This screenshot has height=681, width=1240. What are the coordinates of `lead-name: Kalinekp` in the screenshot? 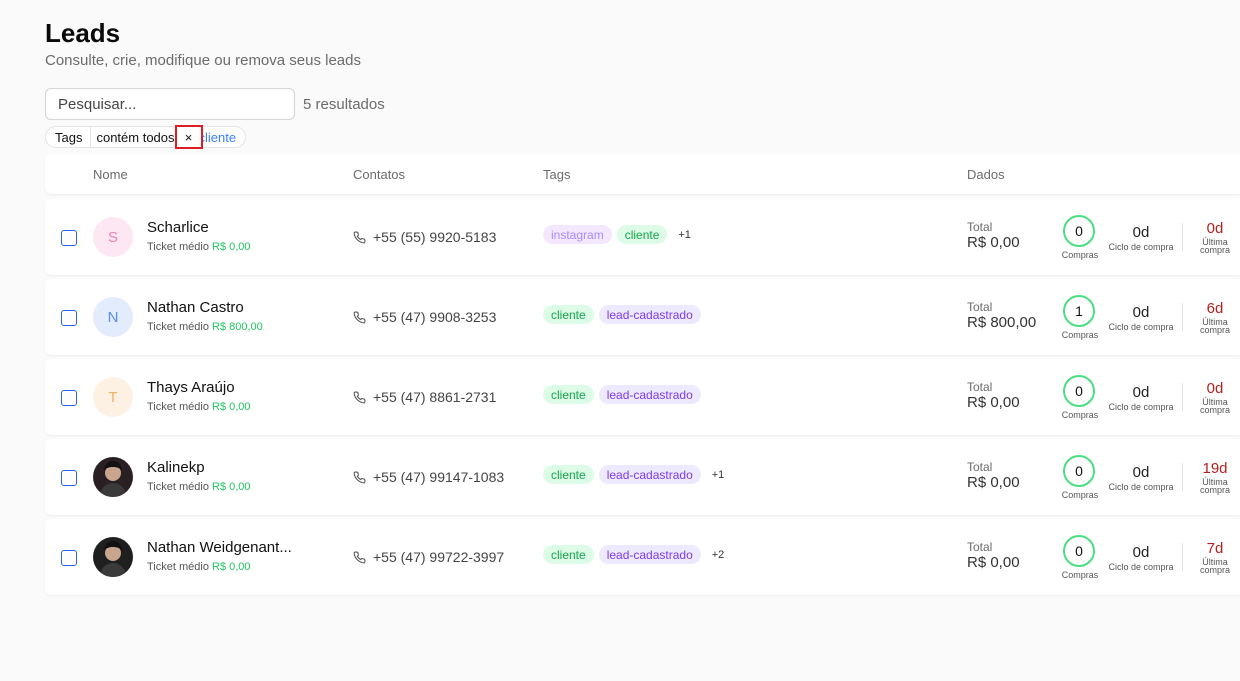 It's located at (176, 467).